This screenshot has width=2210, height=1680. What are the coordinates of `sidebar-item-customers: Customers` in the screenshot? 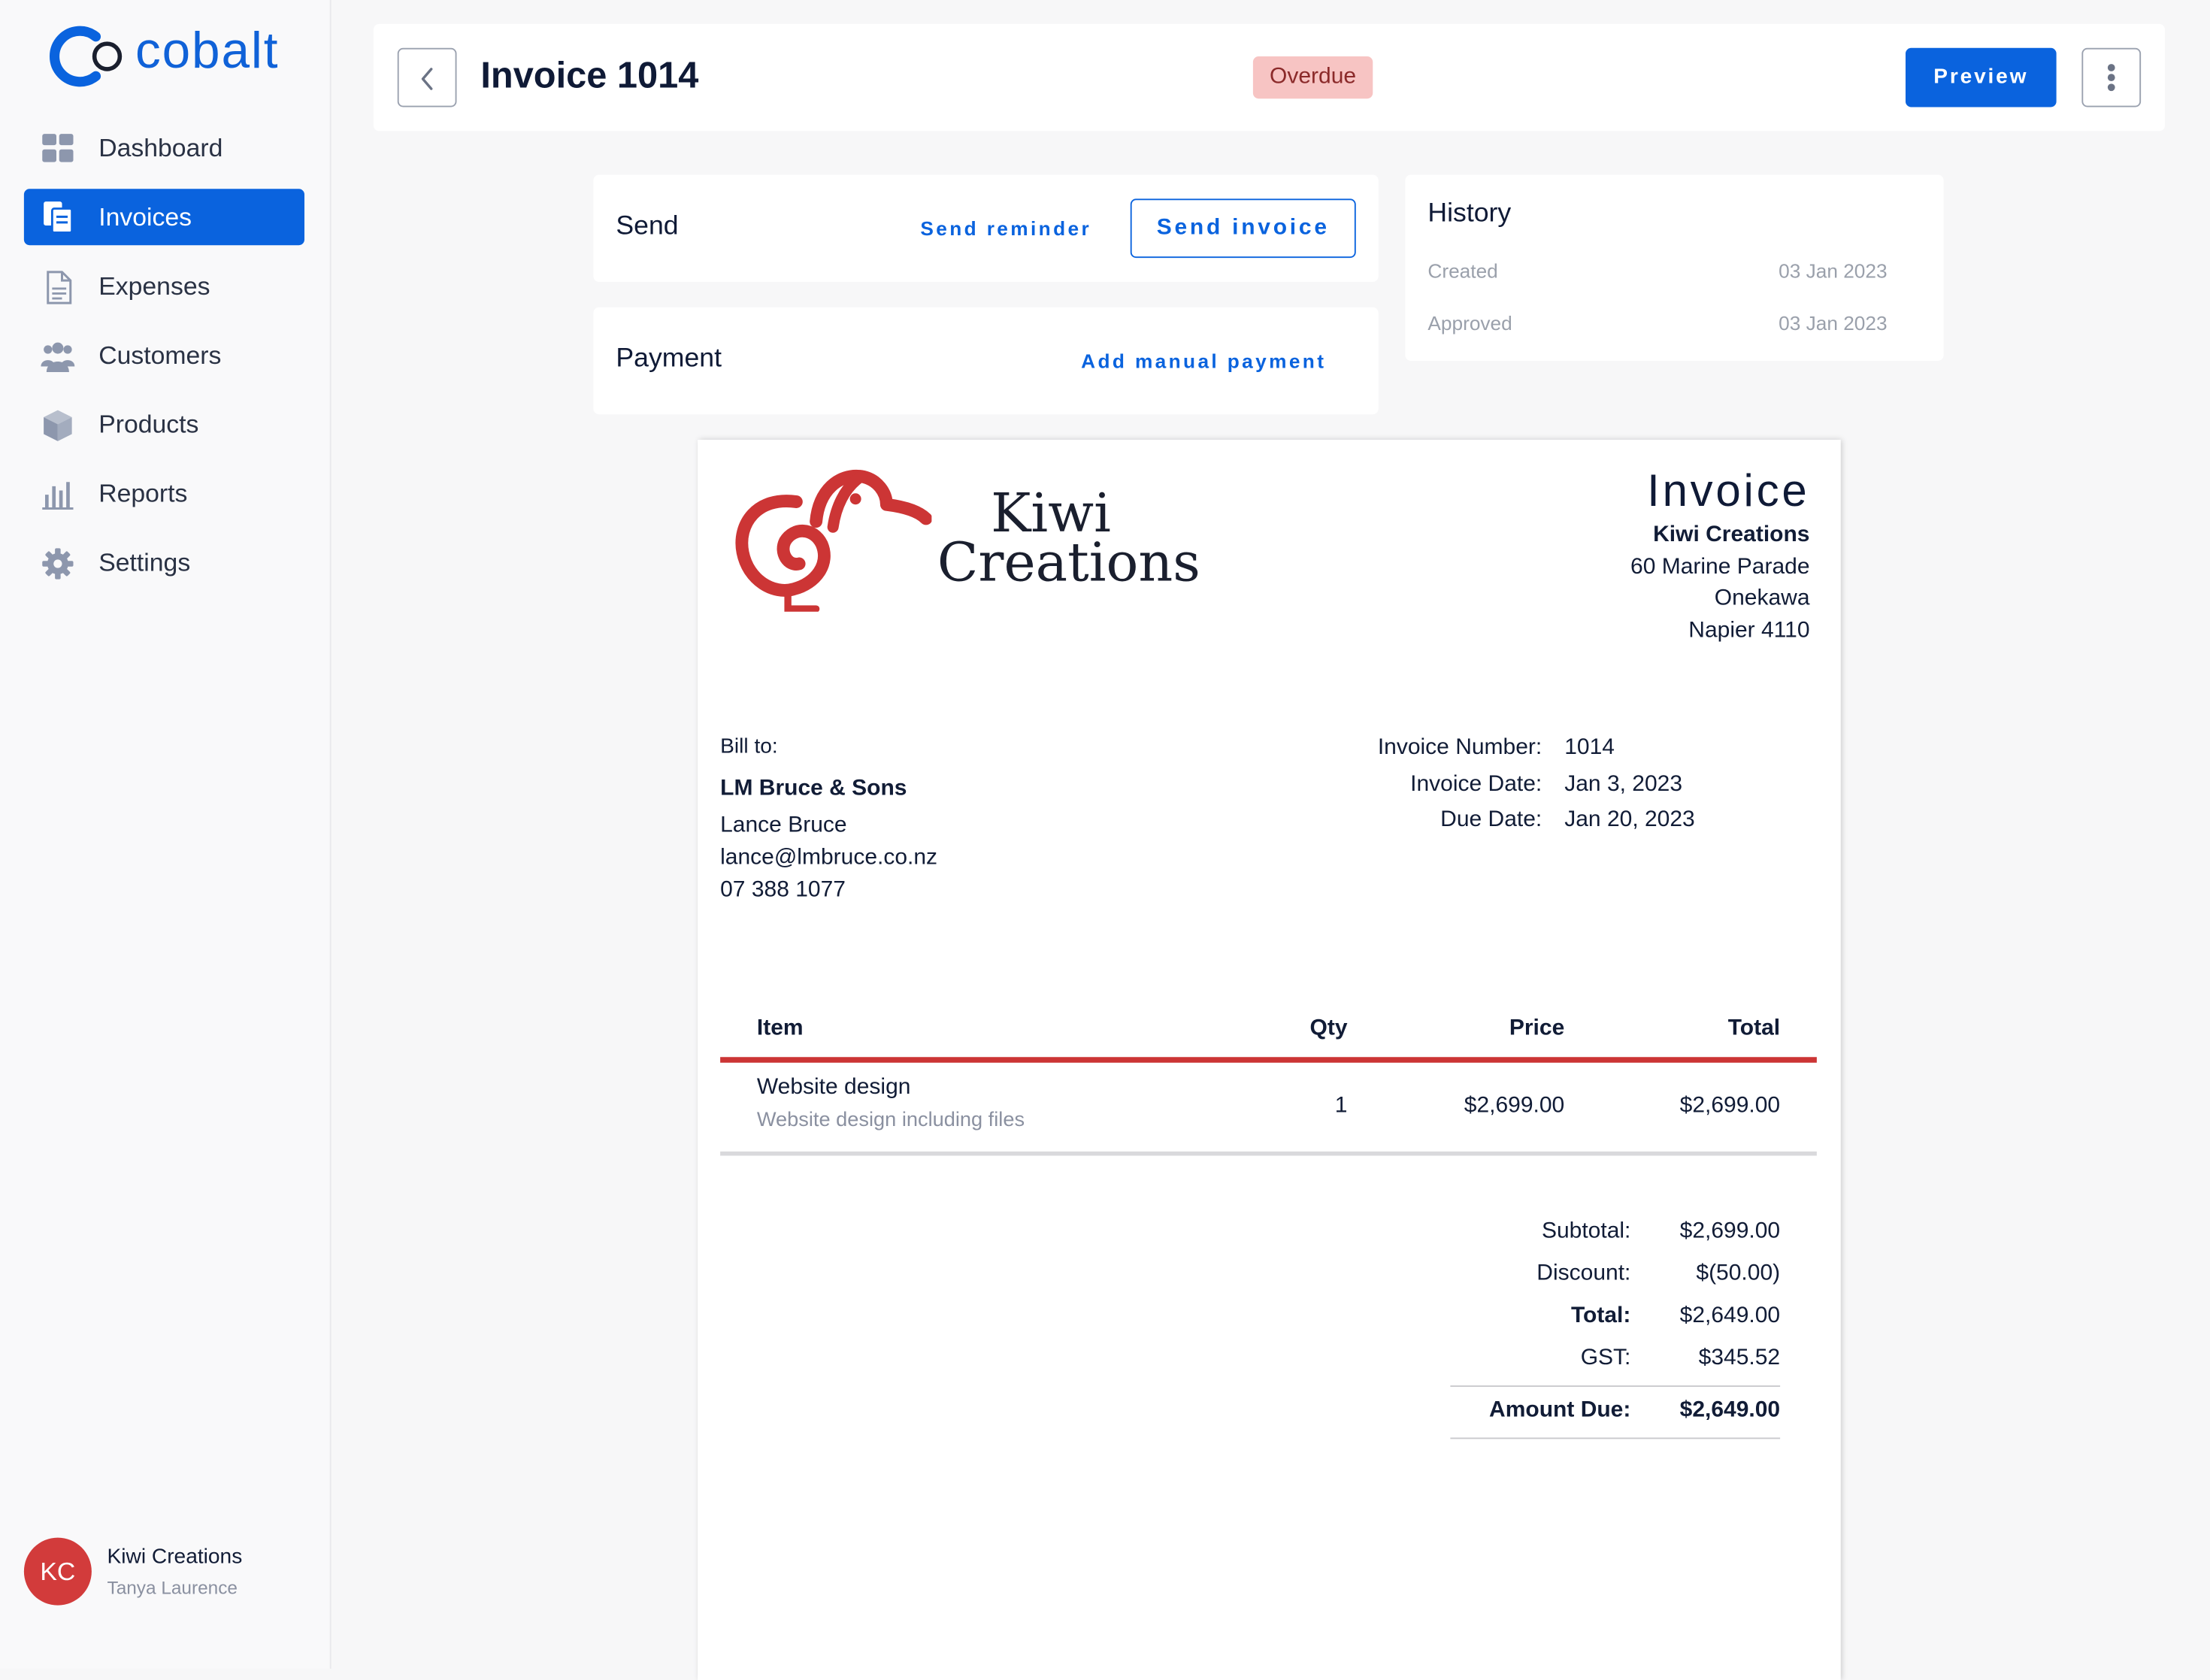 It's located at (164, 355).